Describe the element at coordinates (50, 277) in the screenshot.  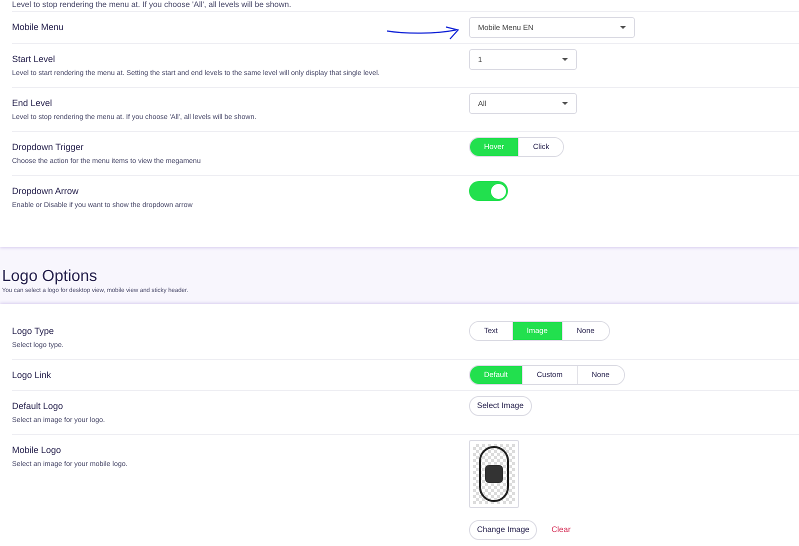
I see `section-title: Logo Options` at that location.